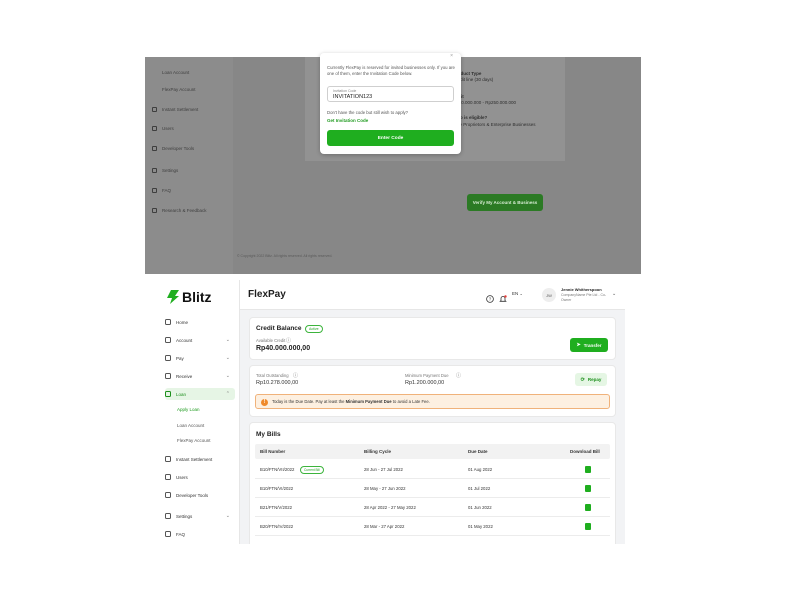  Describe the element at coordinates (192, 495) in the screenshot. I see `sidebar-item-label: Developer Tools` at that location.